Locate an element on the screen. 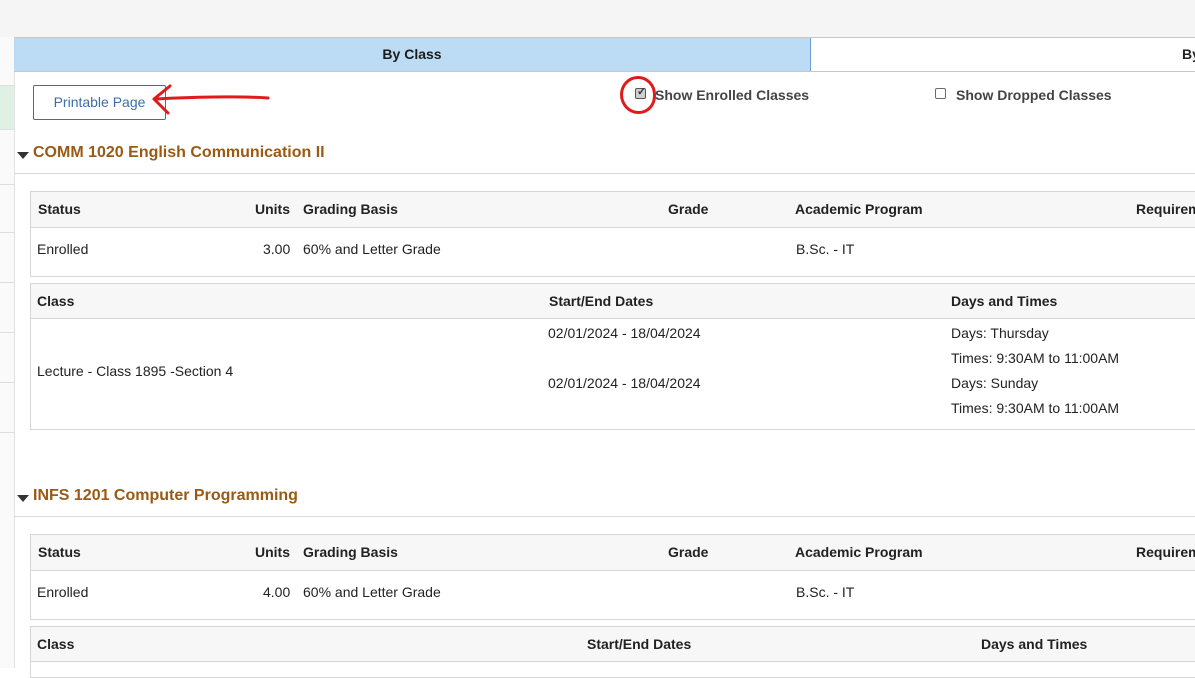  left-nav-highlight is located at coordinates (7, 107).